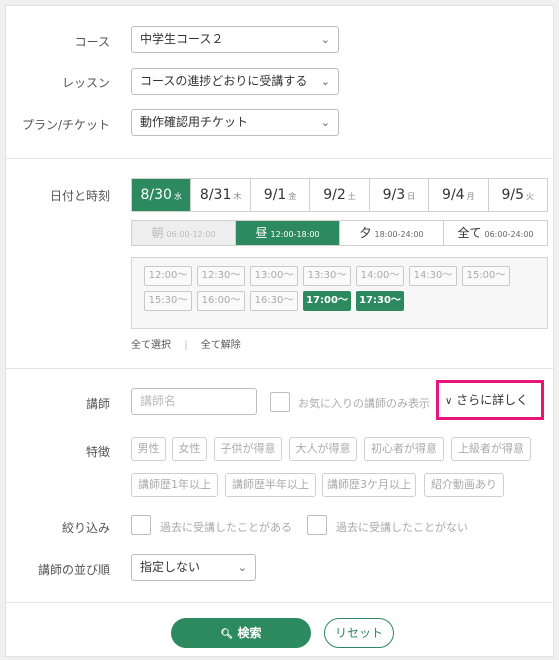 Image resolution: width=559 pixels, height=660 pixels. Describe the element at coordinates (365, 233) in the screenshot. I see `period-name: 夕` at that location.